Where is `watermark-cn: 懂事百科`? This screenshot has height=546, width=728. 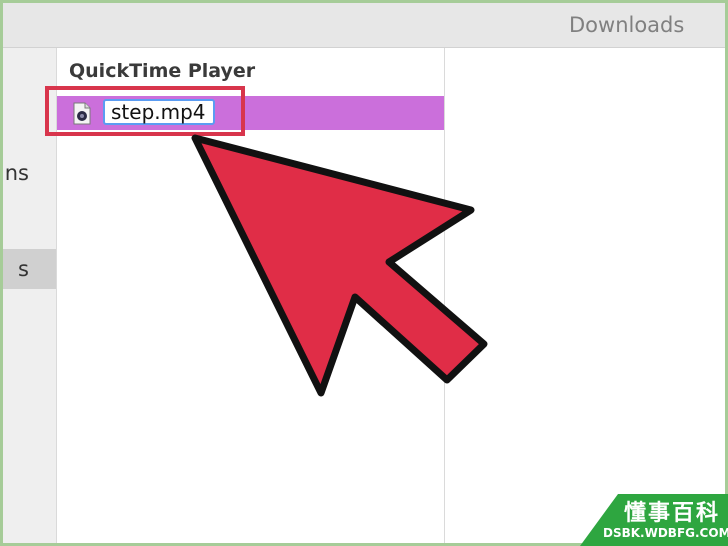 watermark-cn: 懂事百科 is located at coordinates (672, 513).